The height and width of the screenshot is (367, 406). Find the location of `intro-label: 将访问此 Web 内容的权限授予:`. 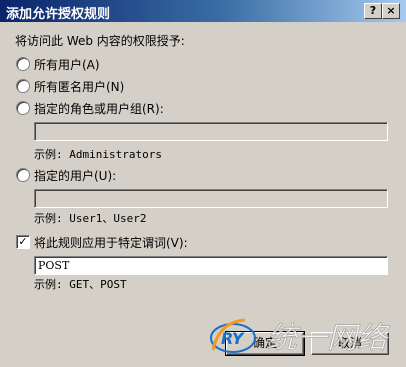

intro-label: 将访问此 Web 内容的权限授予: is located at coordinates (100, 41).